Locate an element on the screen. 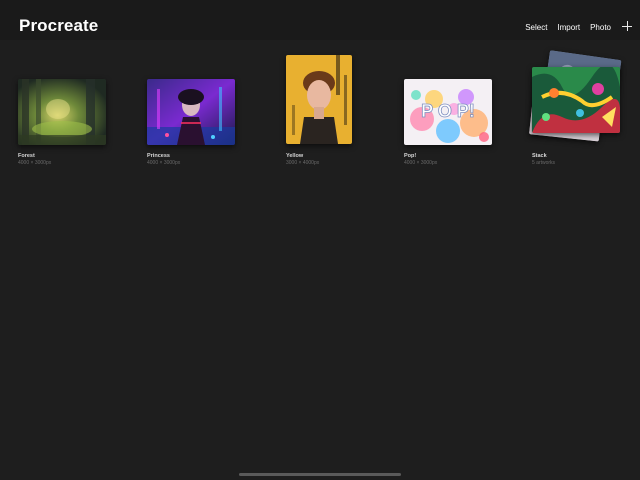 The width and height of the screenshot is (640, 480). artwork-title: Yellow is located at coordinates (295, 156).